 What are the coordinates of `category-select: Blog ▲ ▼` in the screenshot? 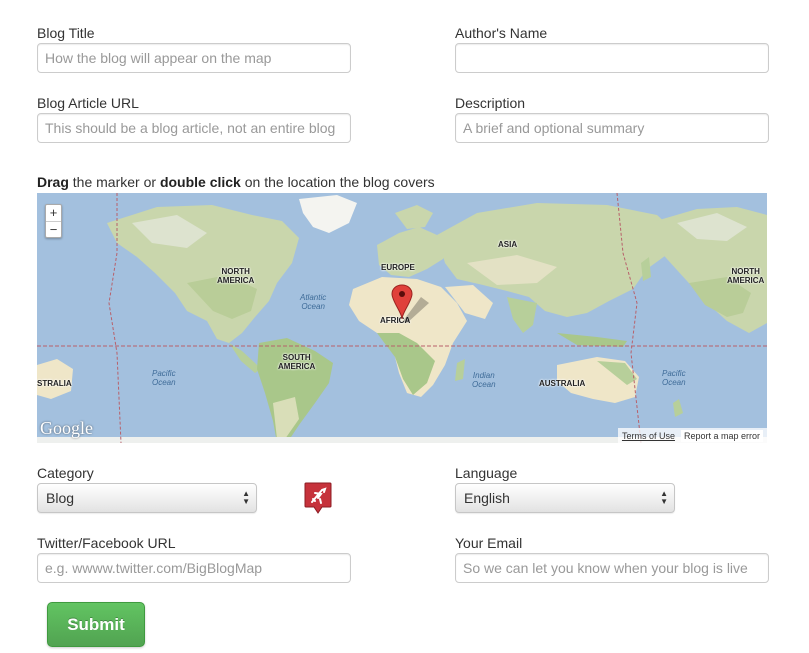 It's located at (147, 498).